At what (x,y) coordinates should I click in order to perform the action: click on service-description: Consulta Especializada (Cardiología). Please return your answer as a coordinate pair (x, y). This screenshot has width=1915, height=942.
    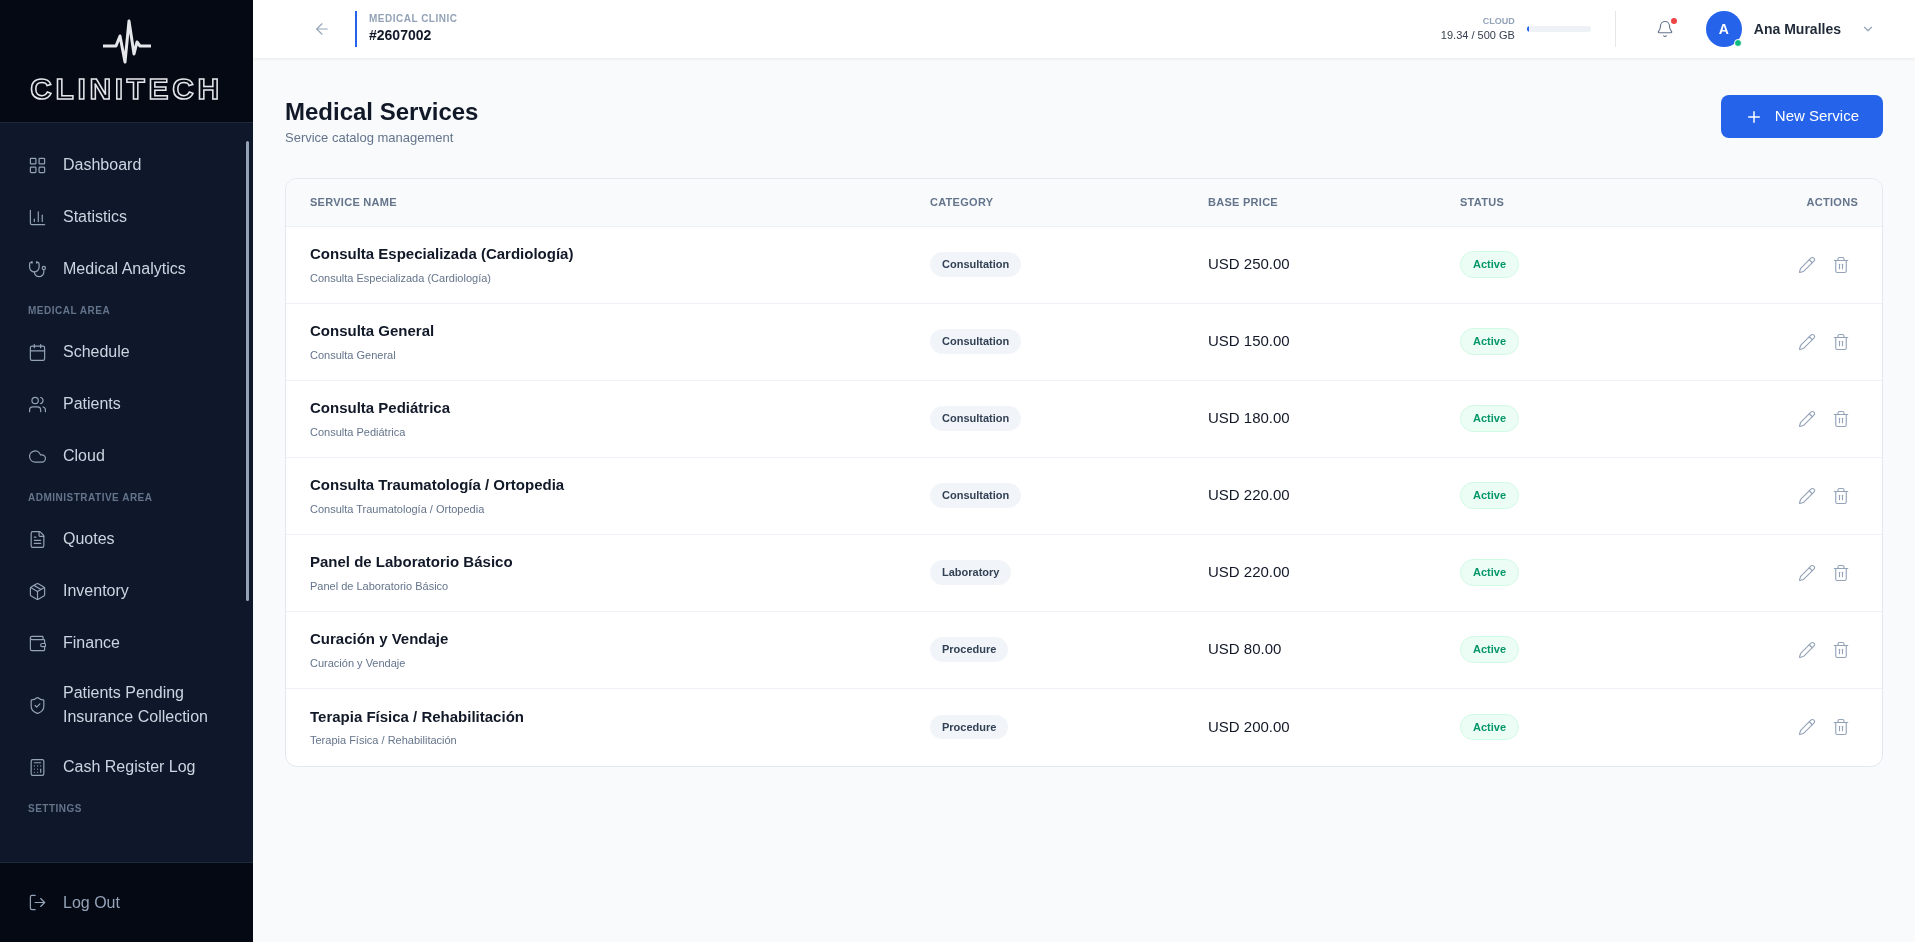
    Looking at the image, I should click on (401, 278).